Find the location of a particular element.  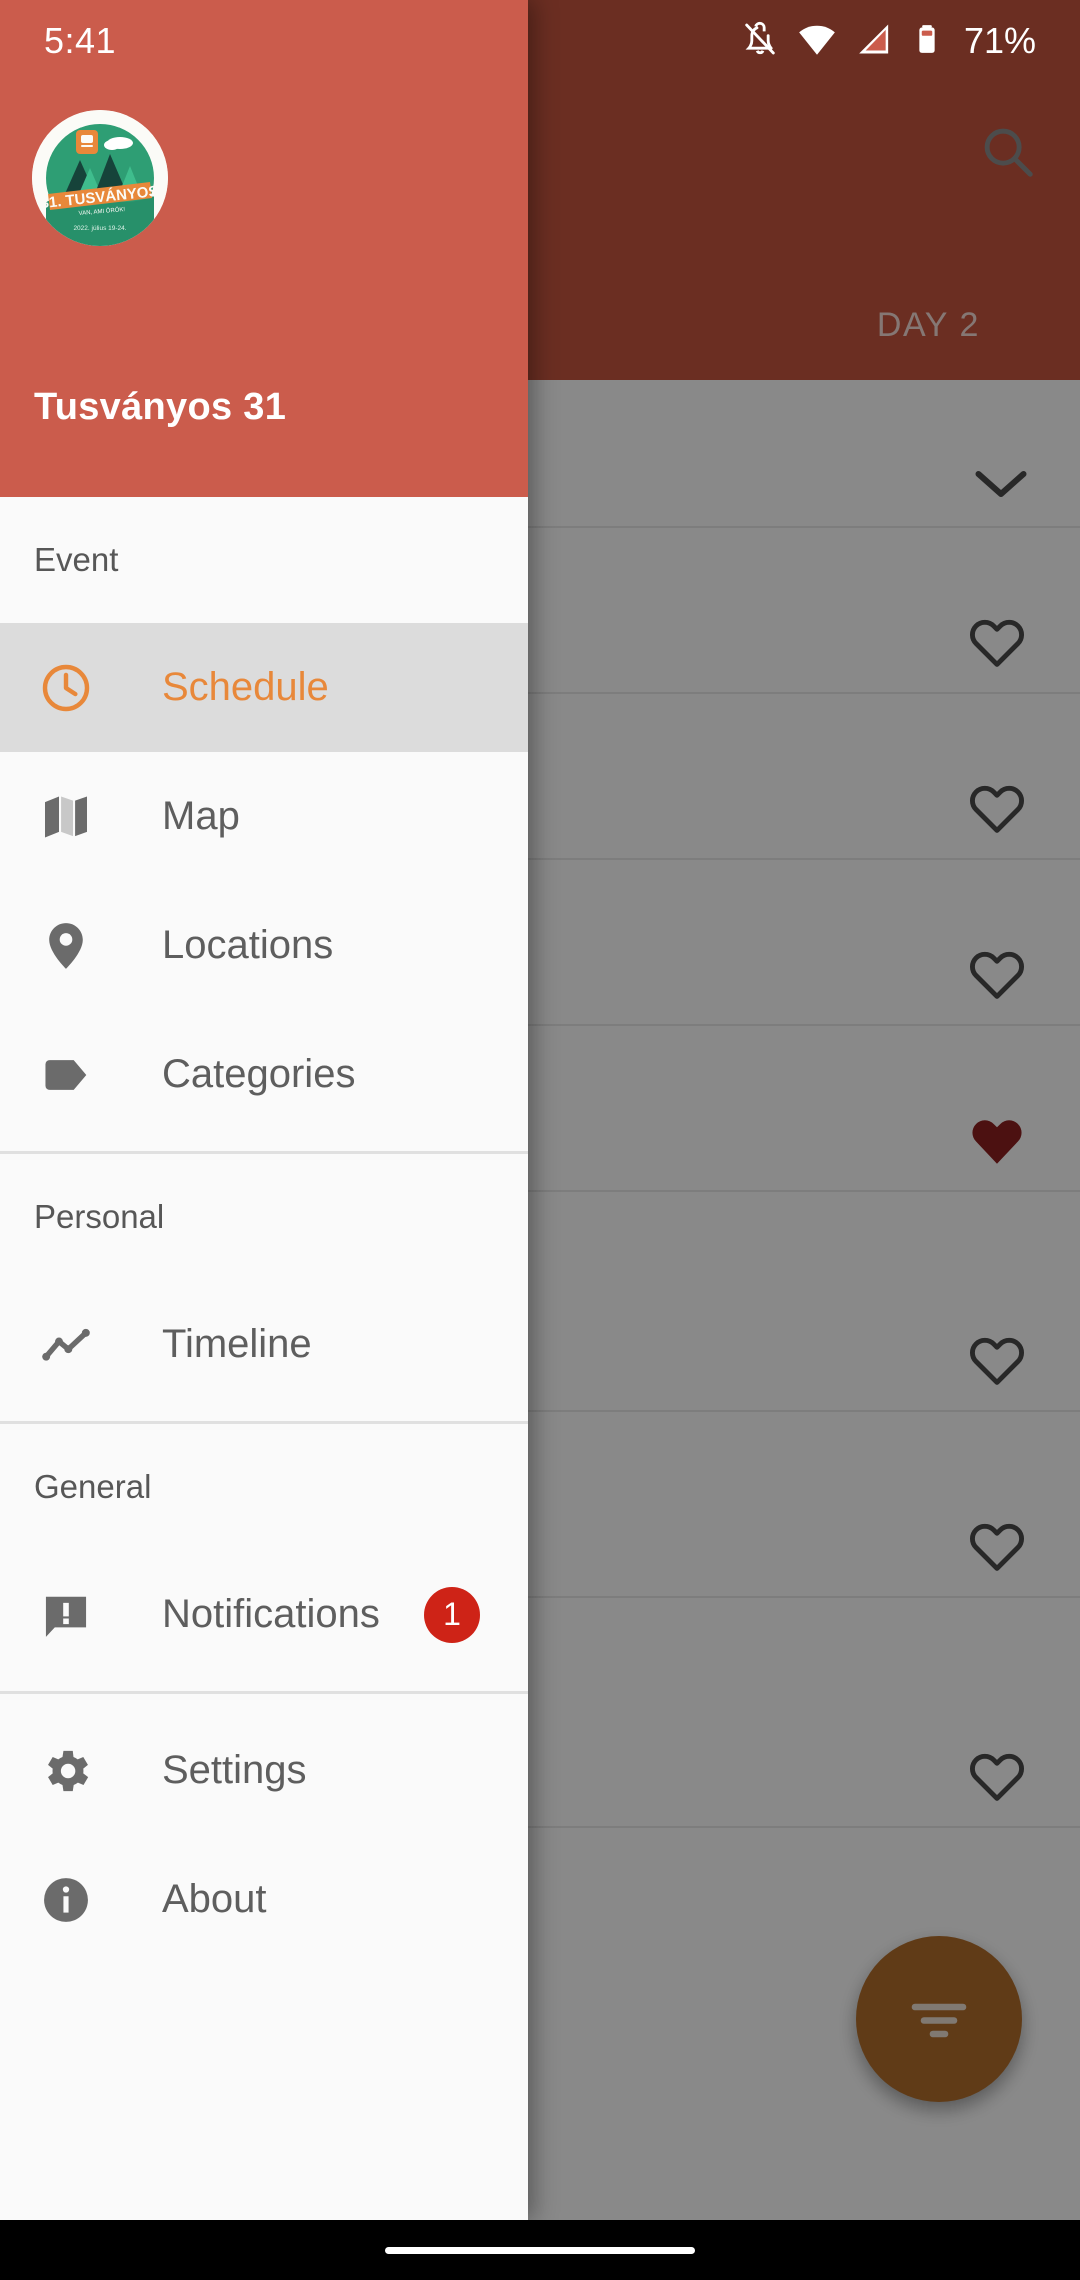

page-title: Tusványos 31 is located at coordinates (160, 407).